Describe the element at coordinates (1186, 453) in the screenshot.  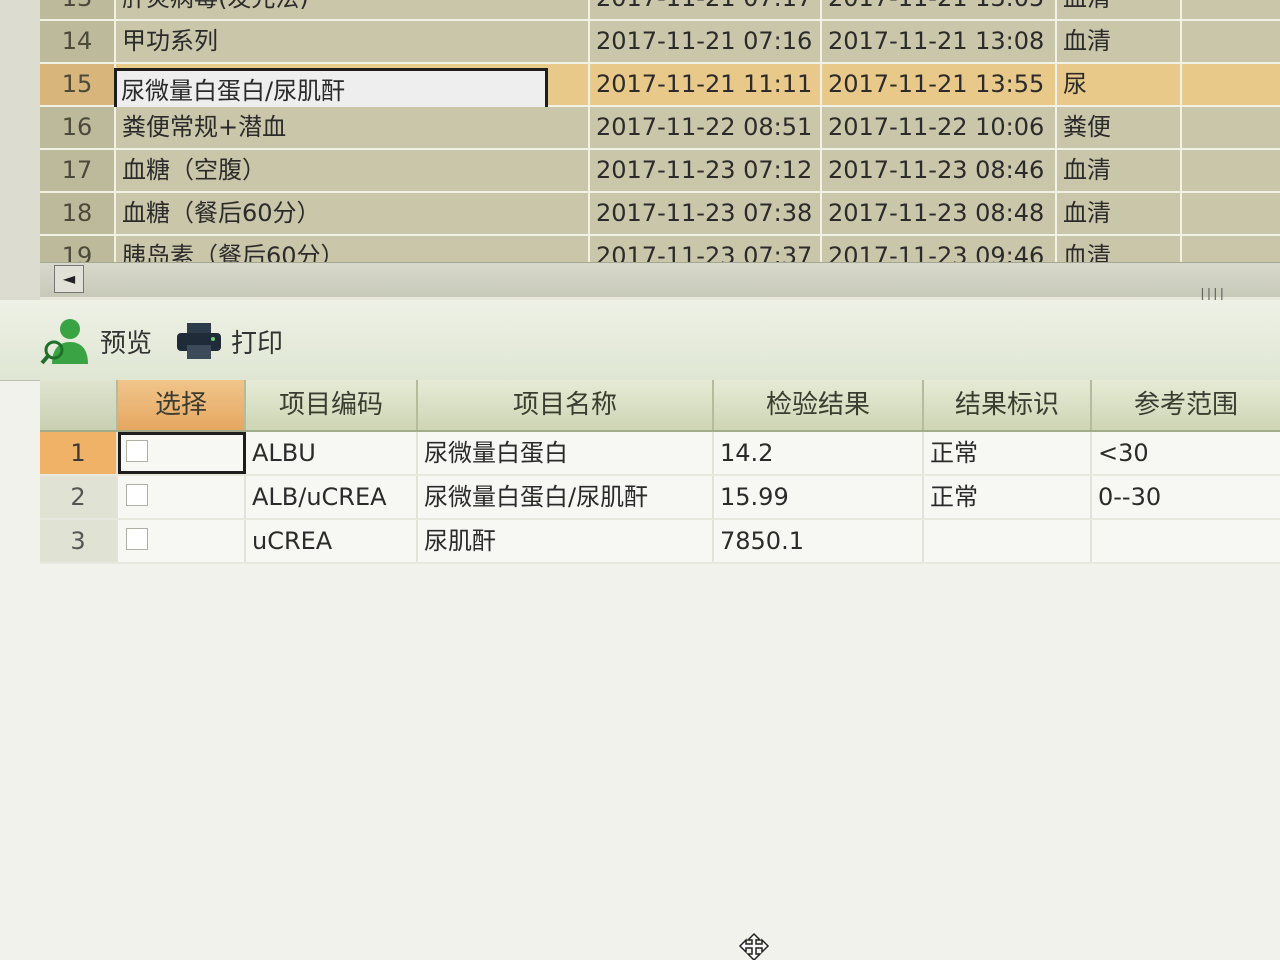
I see `reference-range: <30` at that location.